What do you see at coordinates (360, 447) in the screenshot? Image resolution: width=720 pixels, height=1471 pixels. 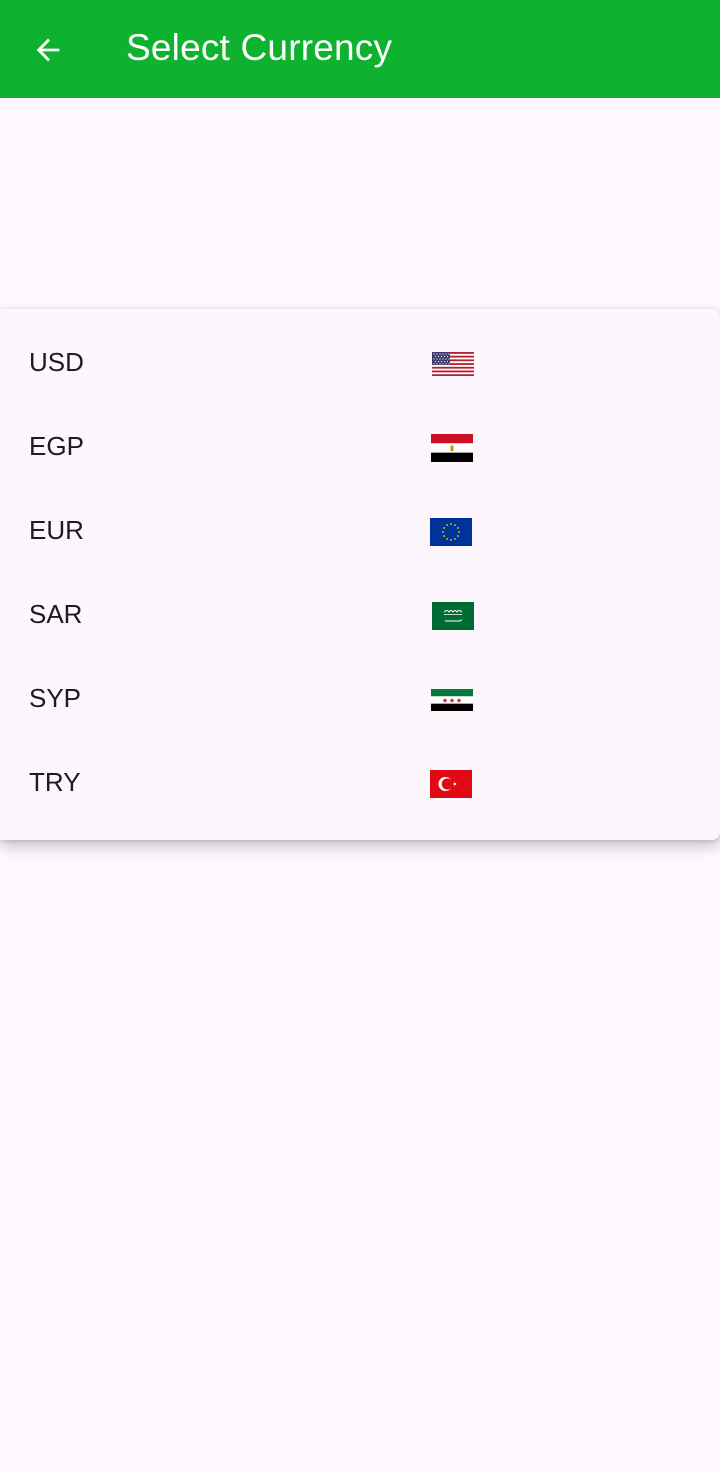 I see `currency-item-egp: EGP` at bounding box center [360, 447].